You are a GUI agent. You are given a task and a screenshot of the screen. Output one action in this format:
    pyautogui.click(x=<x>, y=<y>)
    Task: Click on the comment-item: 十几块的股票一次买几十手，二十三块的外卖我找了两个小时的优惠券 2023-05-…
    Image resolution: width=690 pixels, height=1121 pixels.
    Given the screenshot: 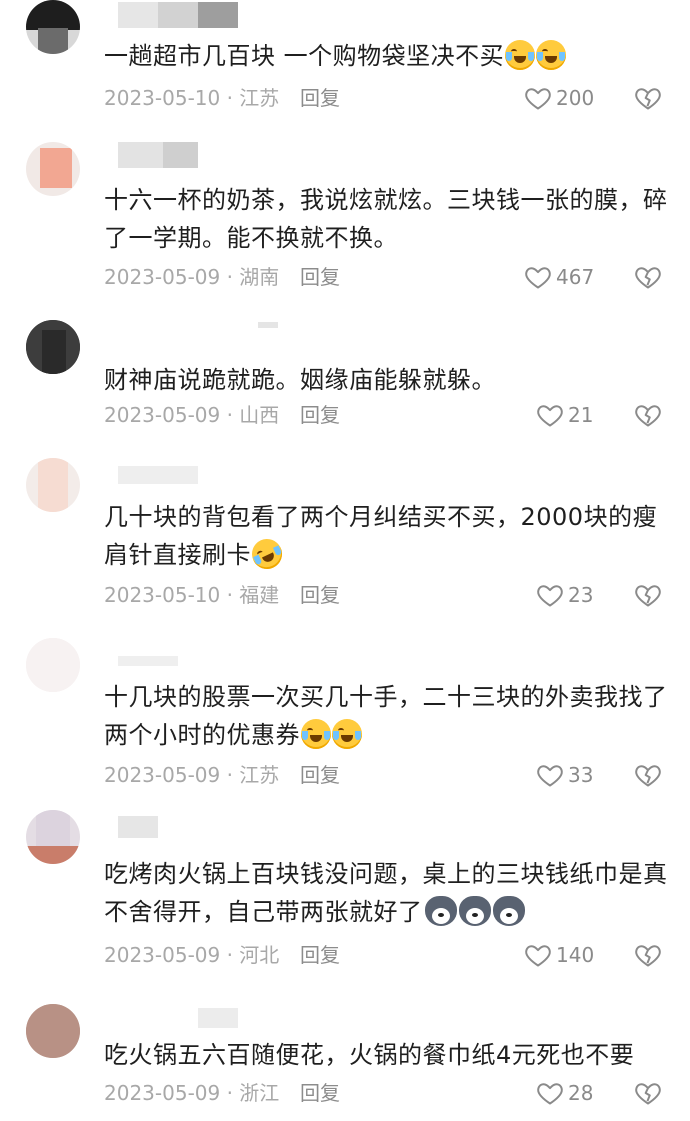 What is the action you would take?
    pyautogui.click(x=345, y=718)
    